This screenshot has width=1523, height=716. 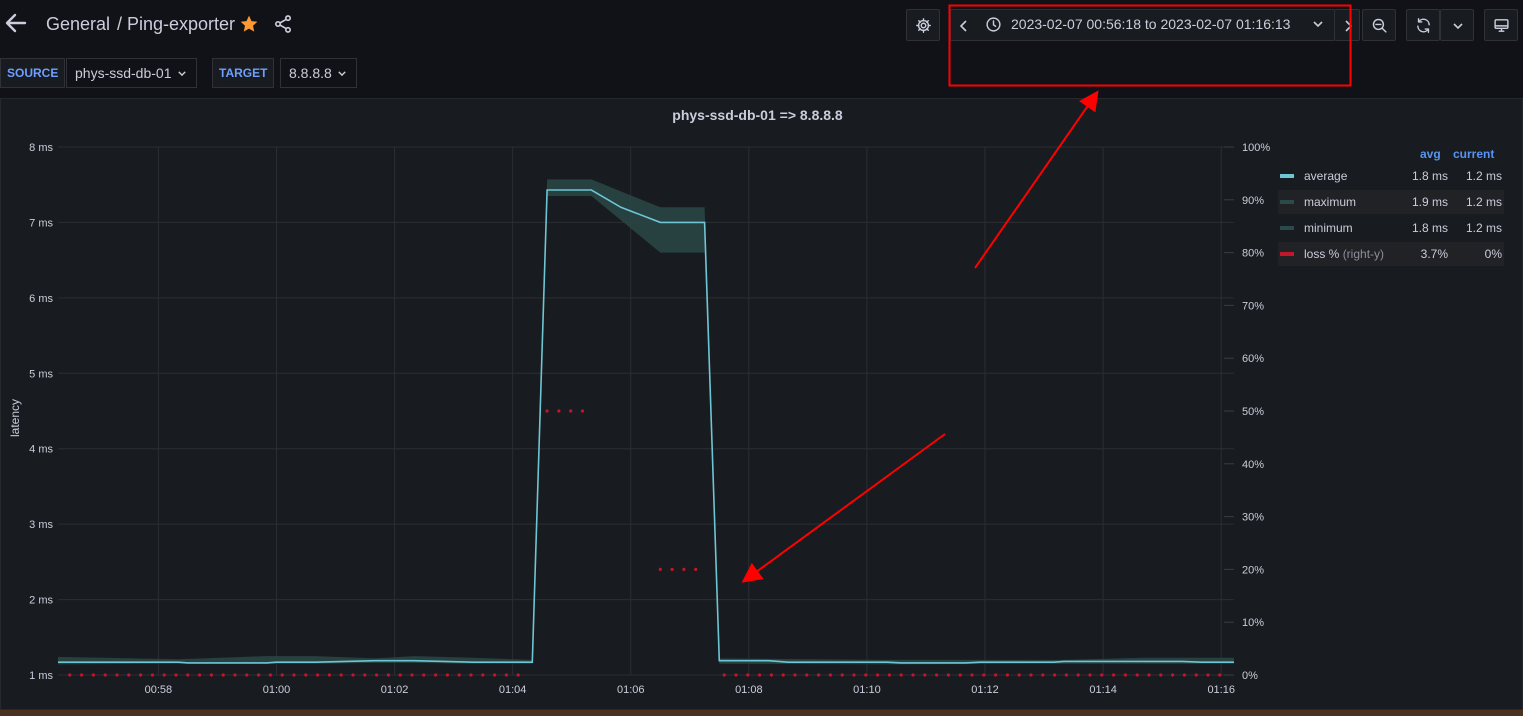 I want to click on y-axis-tick-label: 7 ms, so click(x=41, y=223).